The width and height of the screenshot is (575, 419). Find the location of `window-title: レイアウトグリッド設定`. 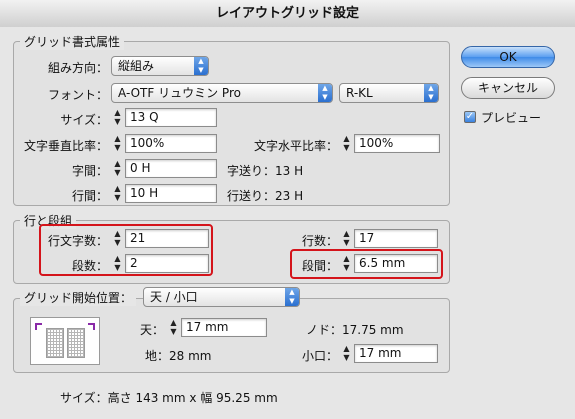

window-title: レイアウトグリッド設定 is located at coordinates (287, 14).